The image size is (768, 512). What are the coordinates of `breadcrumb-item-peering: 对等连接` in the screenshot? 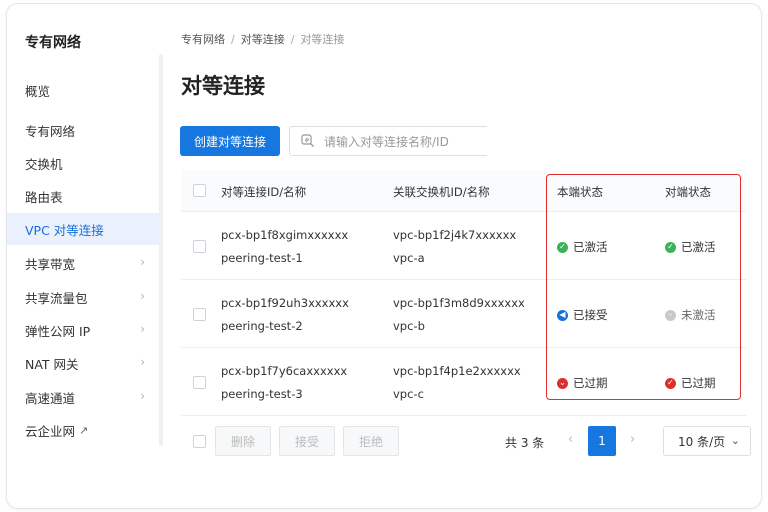 It's located at (263, 39).